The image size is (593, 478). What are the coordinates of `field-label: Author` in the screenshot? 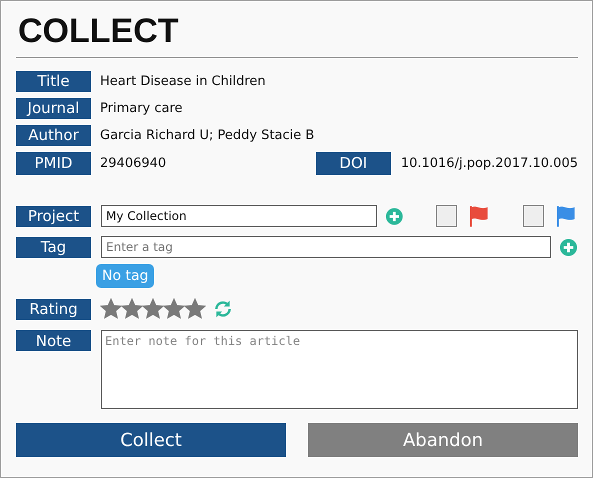 It's located at (53, 135).